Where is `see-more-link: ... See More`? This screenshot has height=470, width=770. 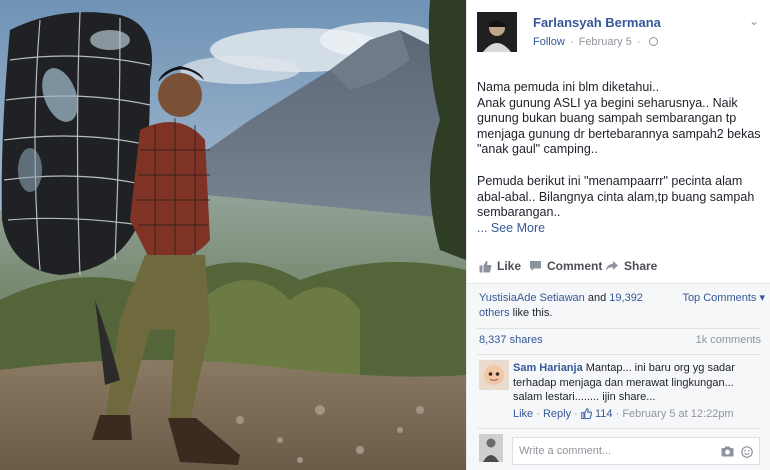
see-more-link: ... See More is located at coordinates (619, 229).